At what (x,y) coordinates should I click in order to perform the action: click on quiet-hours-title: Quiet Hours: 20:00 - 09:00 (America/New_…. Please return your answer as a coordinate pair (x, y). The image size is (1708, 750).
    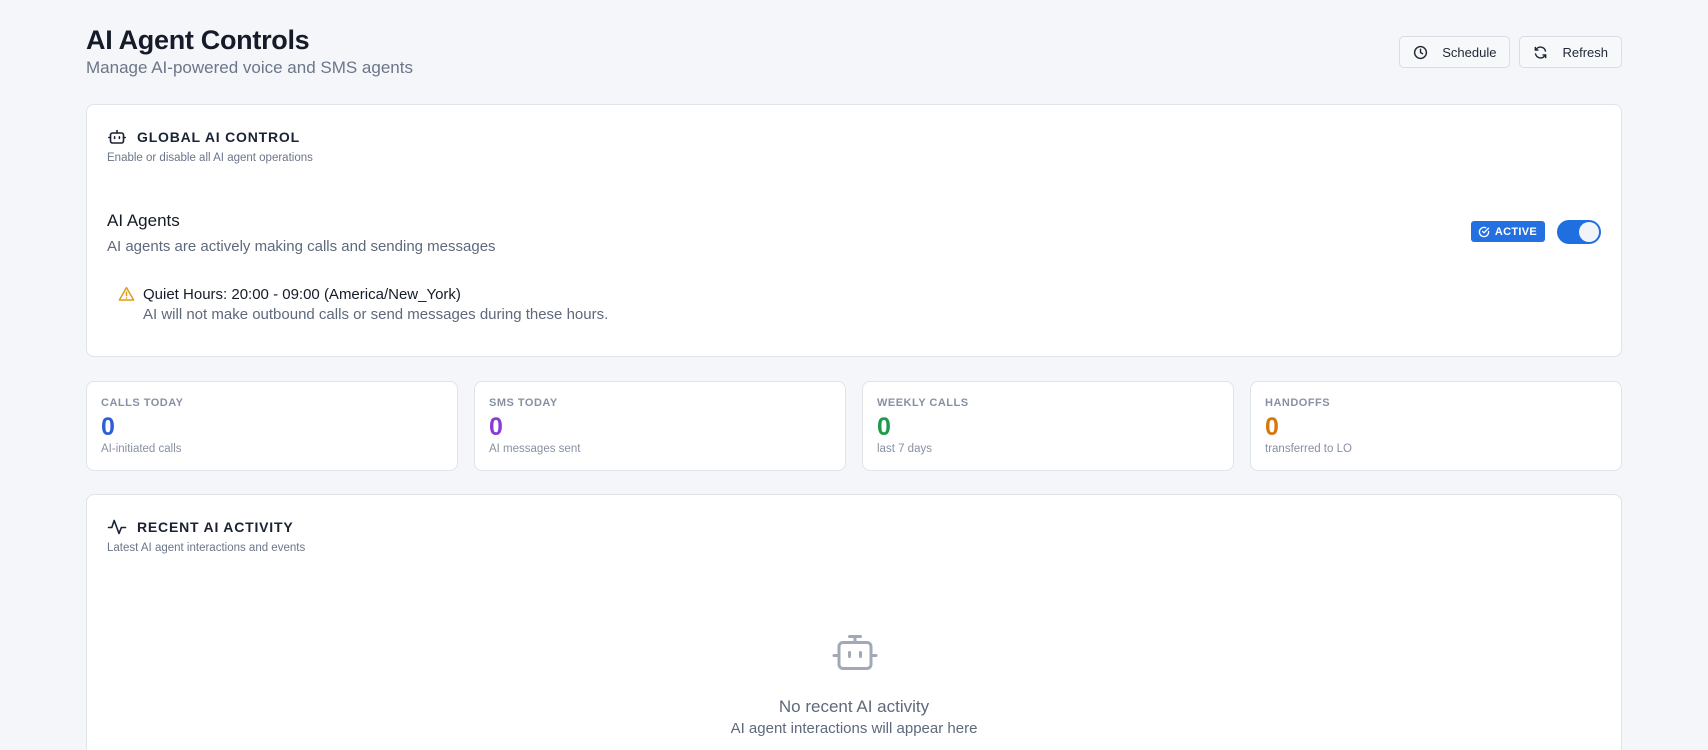
    Looking at the image, I should click on (302, 294).